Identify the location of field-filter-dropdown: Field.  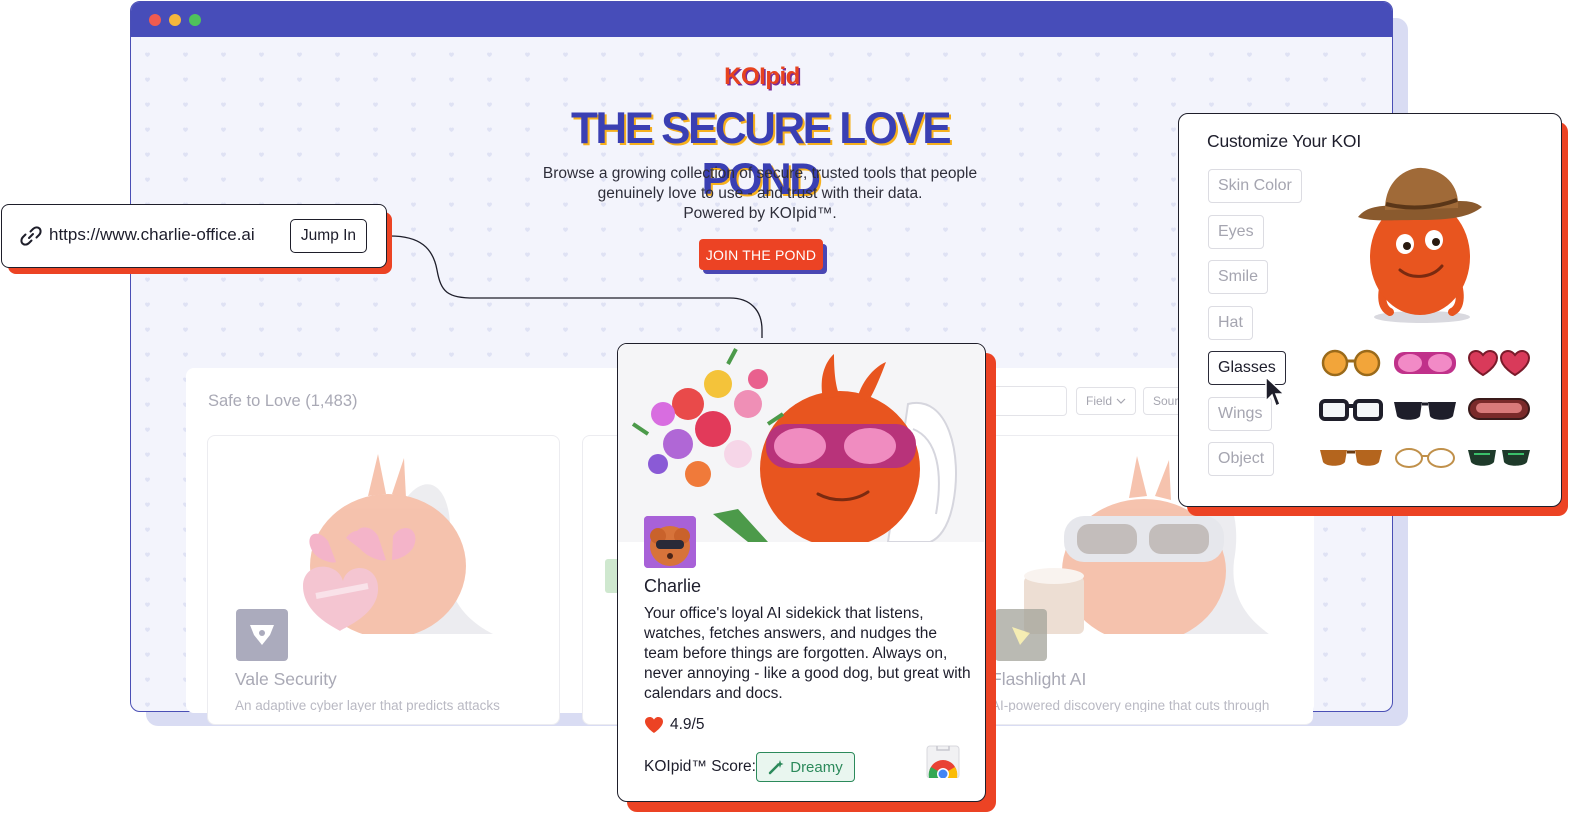
(1106, 401).